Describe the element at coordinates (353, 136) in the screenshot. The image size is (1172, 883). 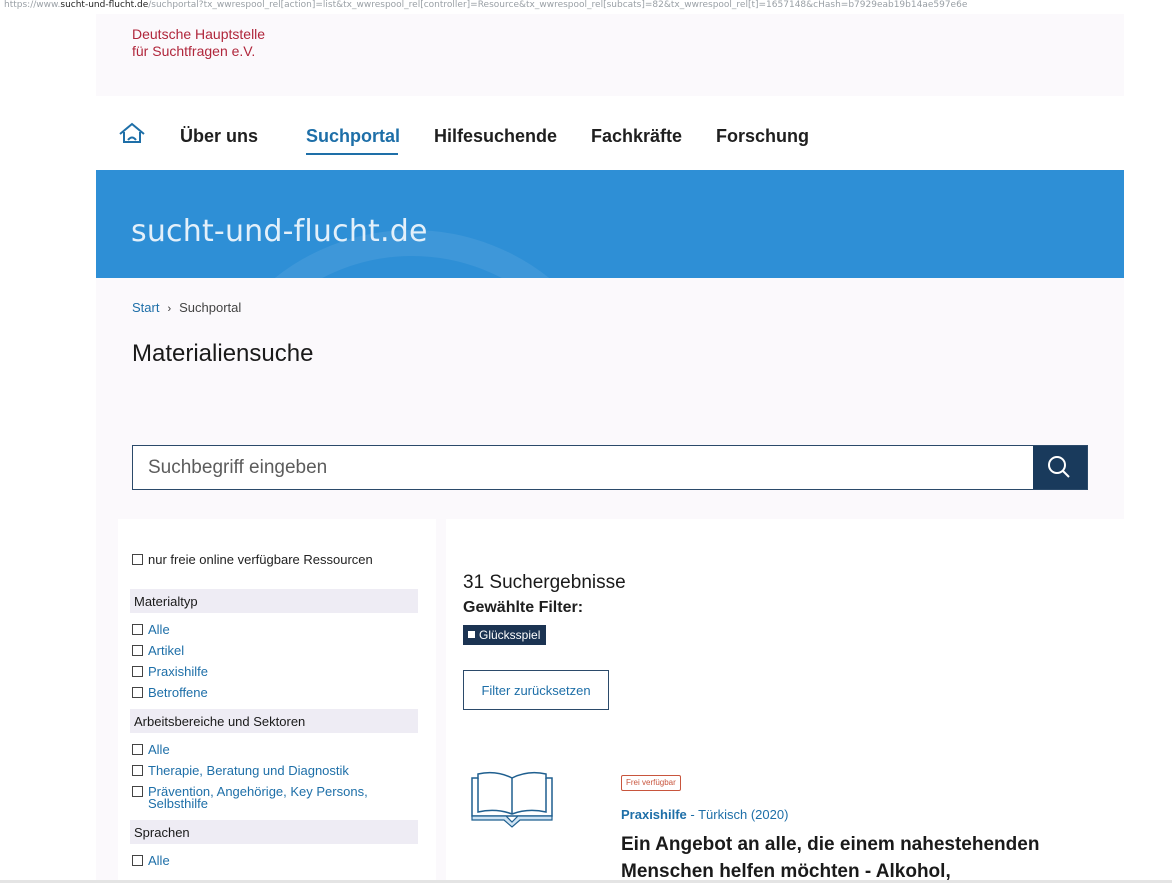
I see `nav-item-suchportal: Suchportal` at that location.